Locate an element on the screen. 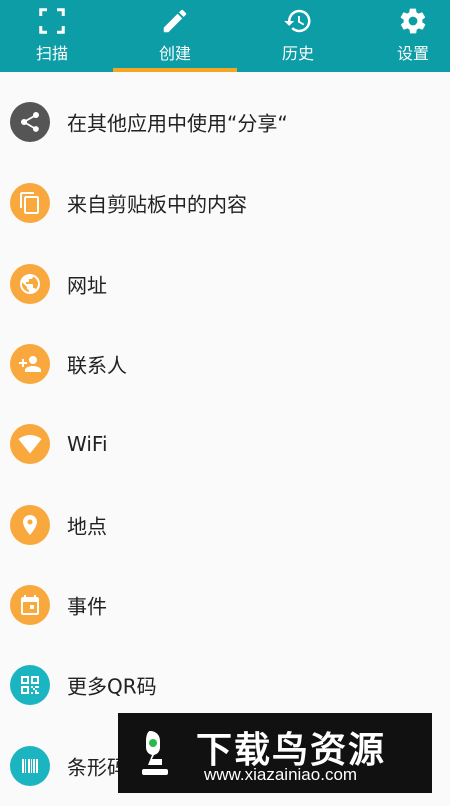 The width and height of the screenshot is (450, 806). scan-icon is located at coordinates (52, 21).